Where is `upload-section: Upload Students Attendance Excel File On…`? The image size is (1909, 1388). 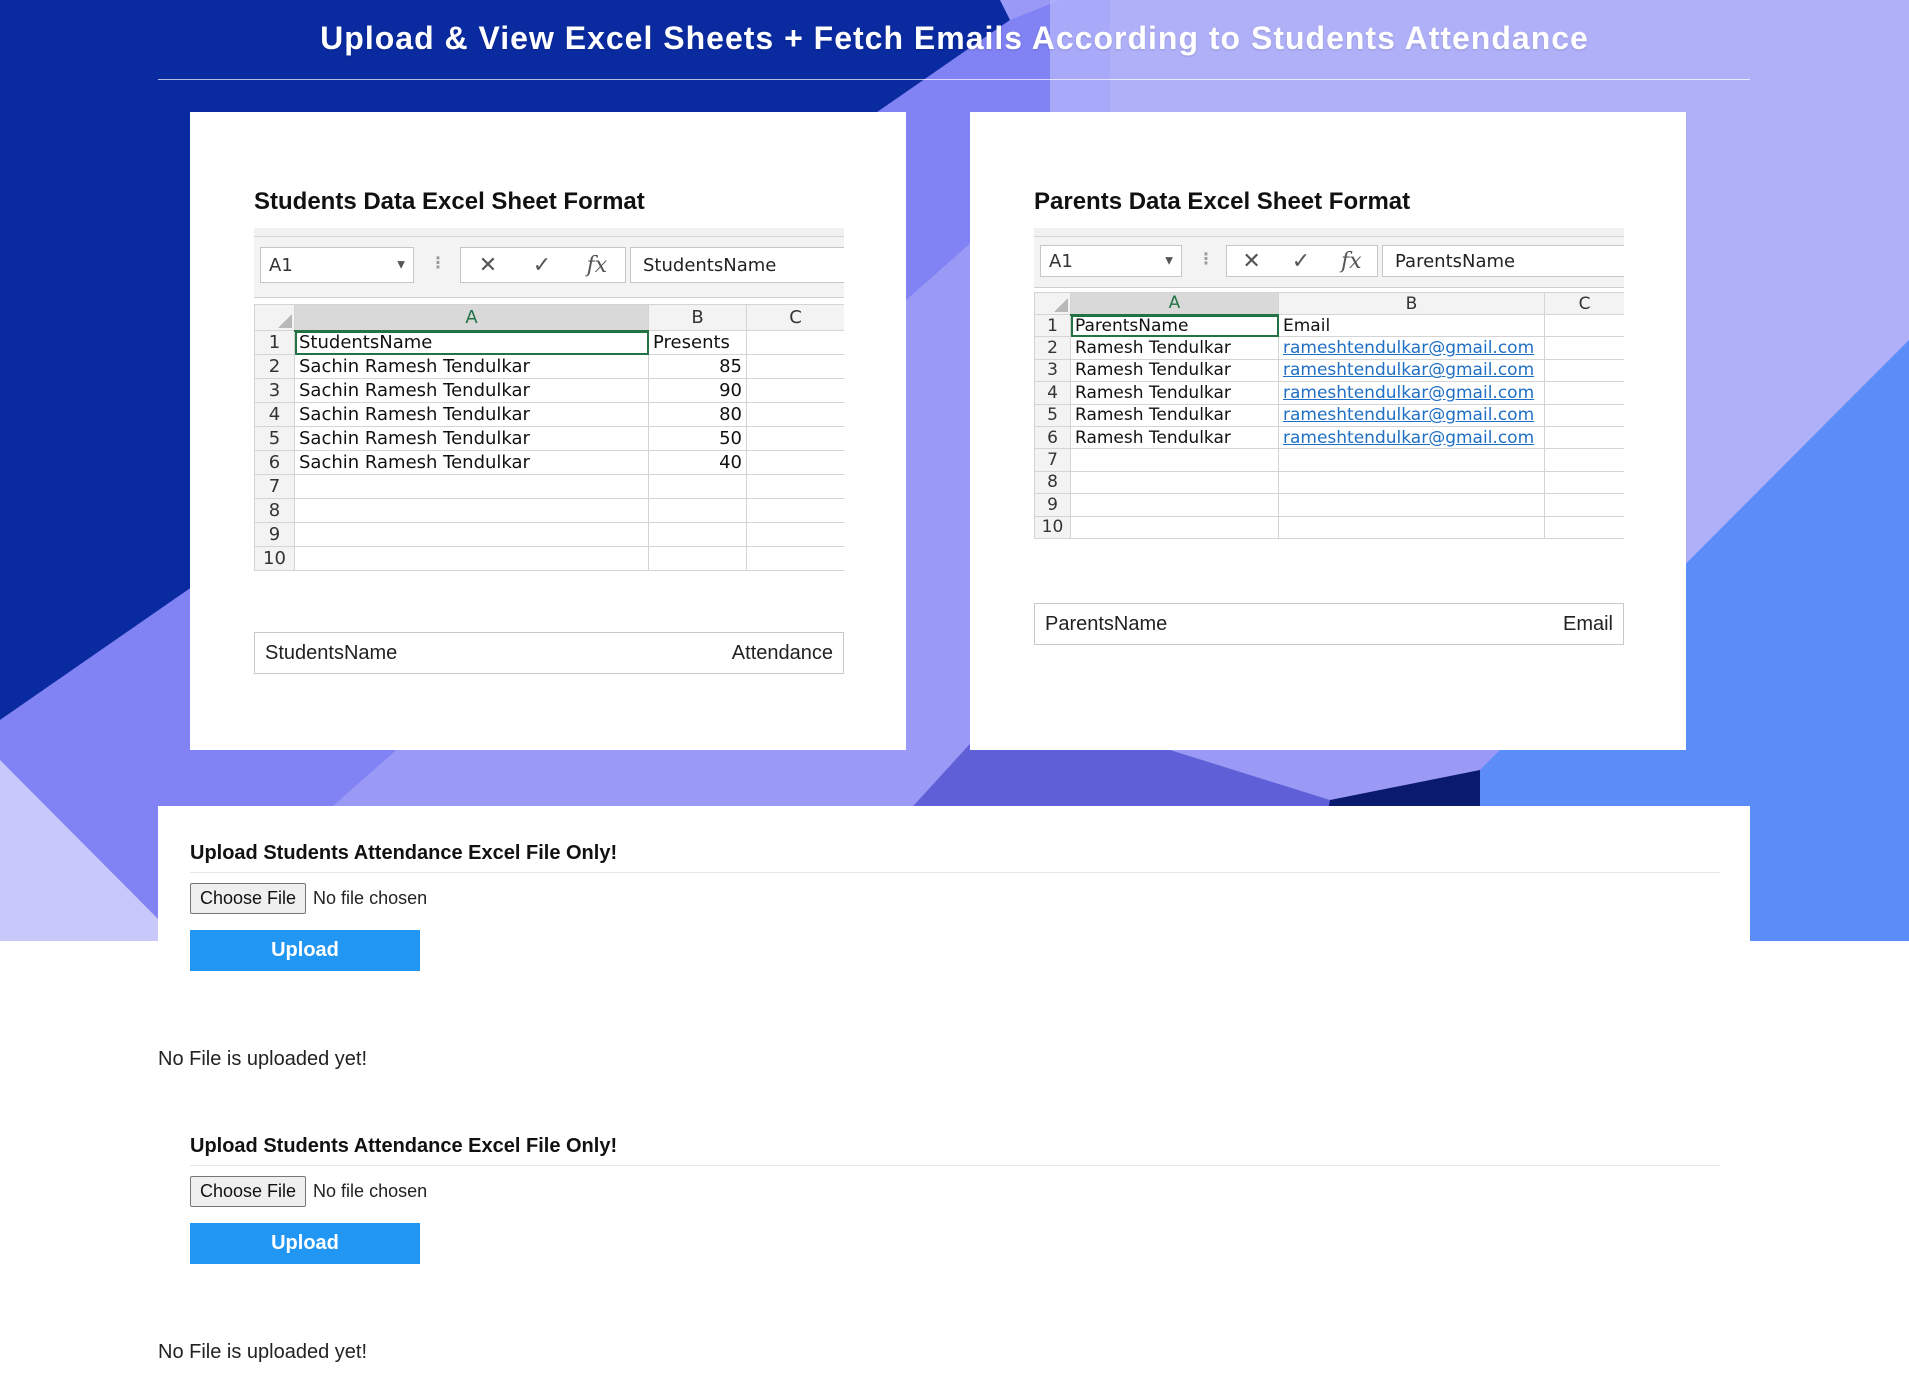
upload-section: Upload Students Attendance Excel File On… is located at coordinates (955, 906).